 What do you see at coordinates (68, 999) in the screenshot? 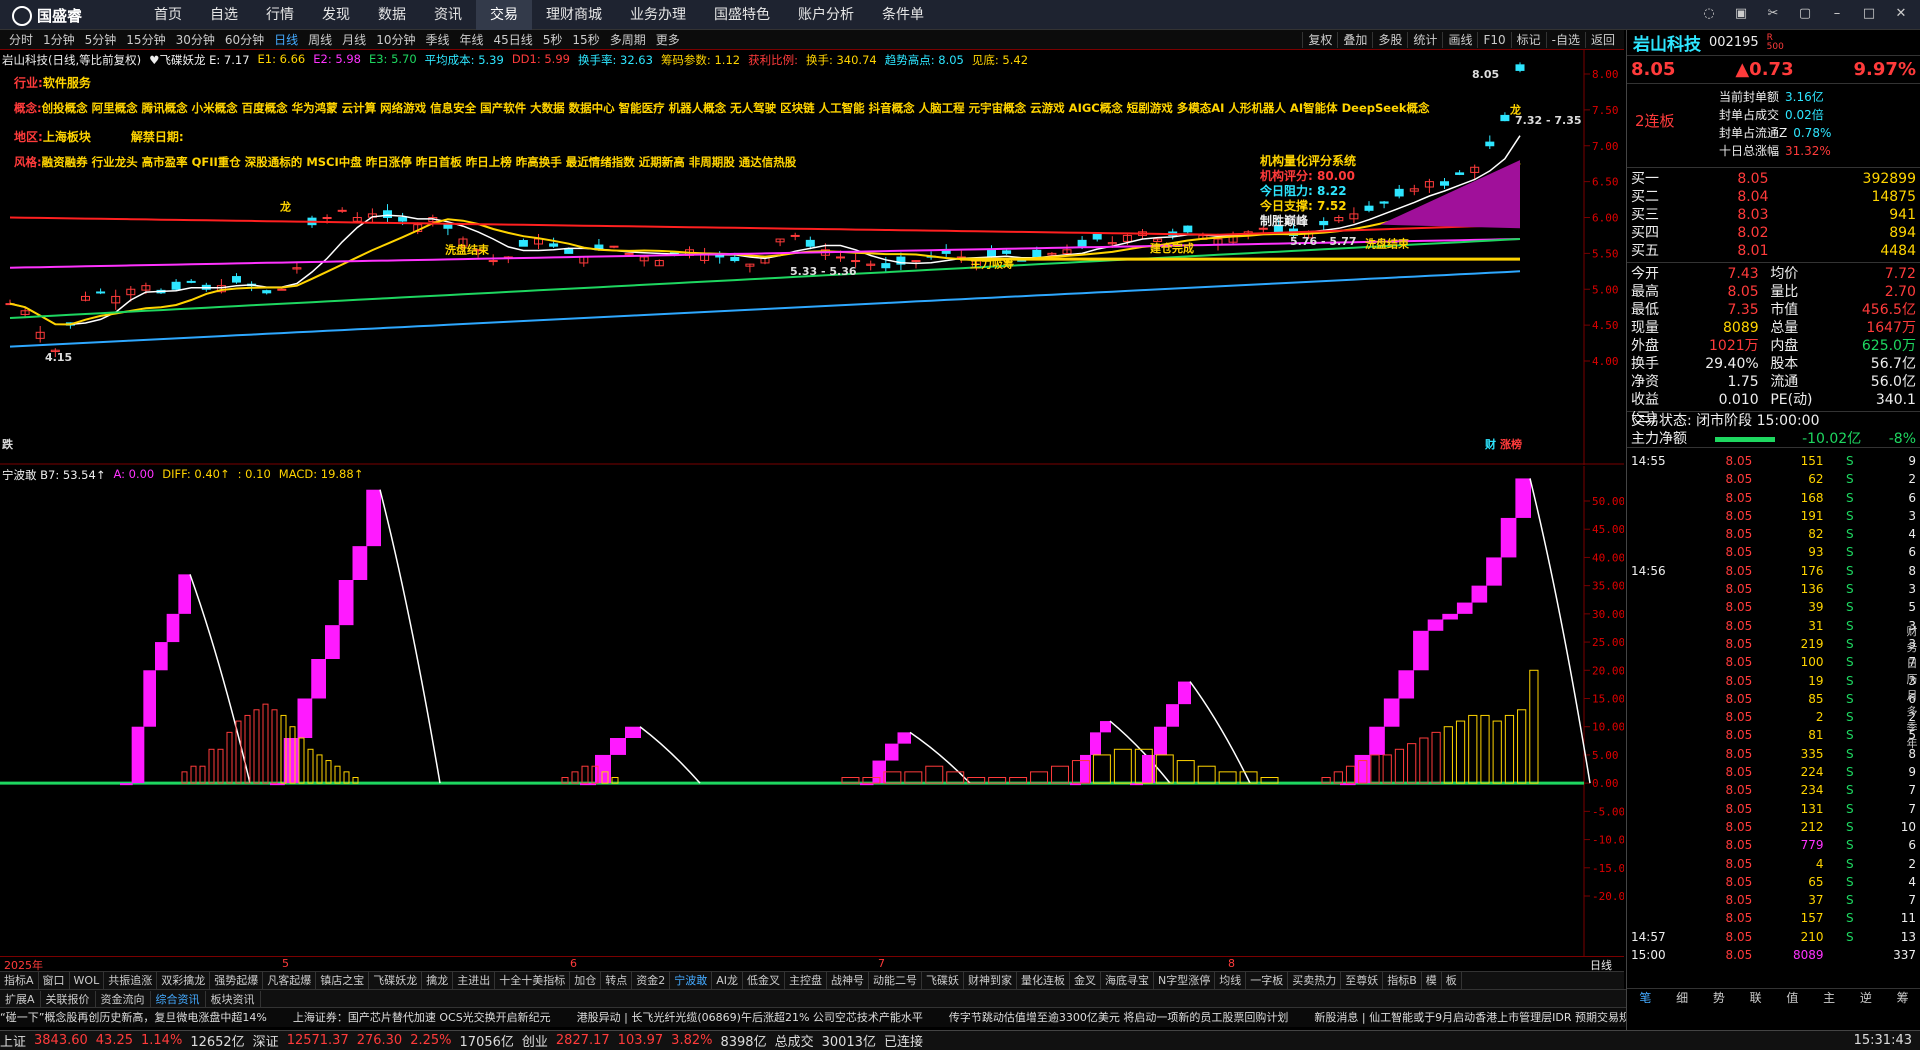
I see `info-tab: 关联报价` at bounding box center [68, 999].